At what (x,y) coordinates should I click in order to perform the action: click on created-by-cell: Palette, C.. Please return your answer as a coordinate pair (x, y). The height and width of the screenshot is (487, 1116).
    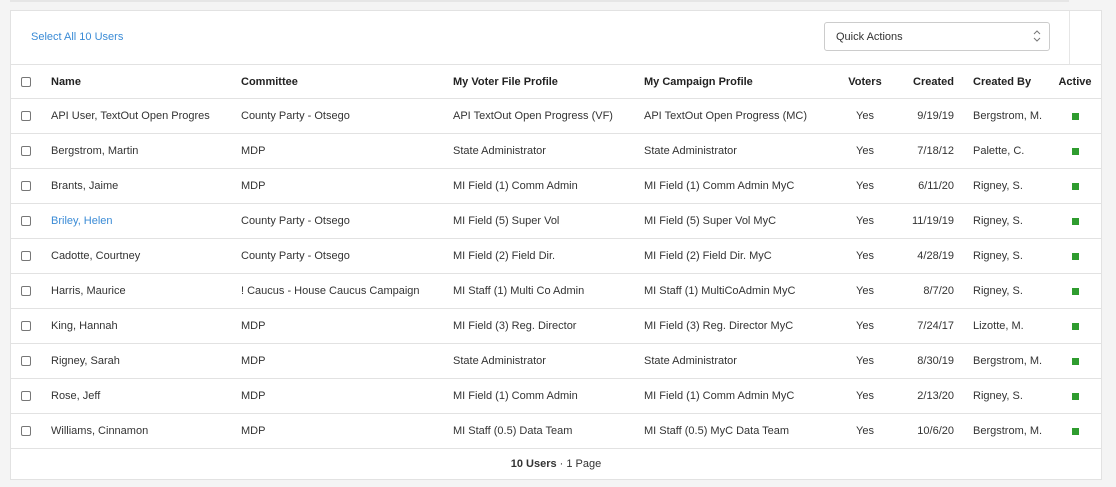
    Looking at the image, I should click on (1001, 151).